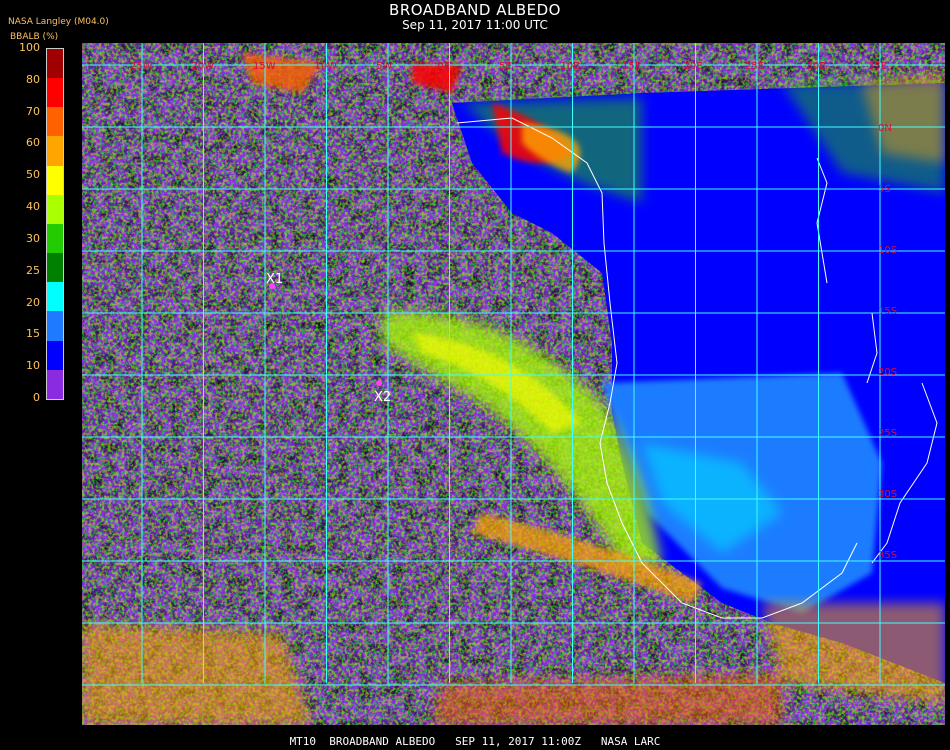  What do you see at coordinates (887, 555) in the screenshot?
I see `latitude-label: 35S` at bounding box center [887, 555].